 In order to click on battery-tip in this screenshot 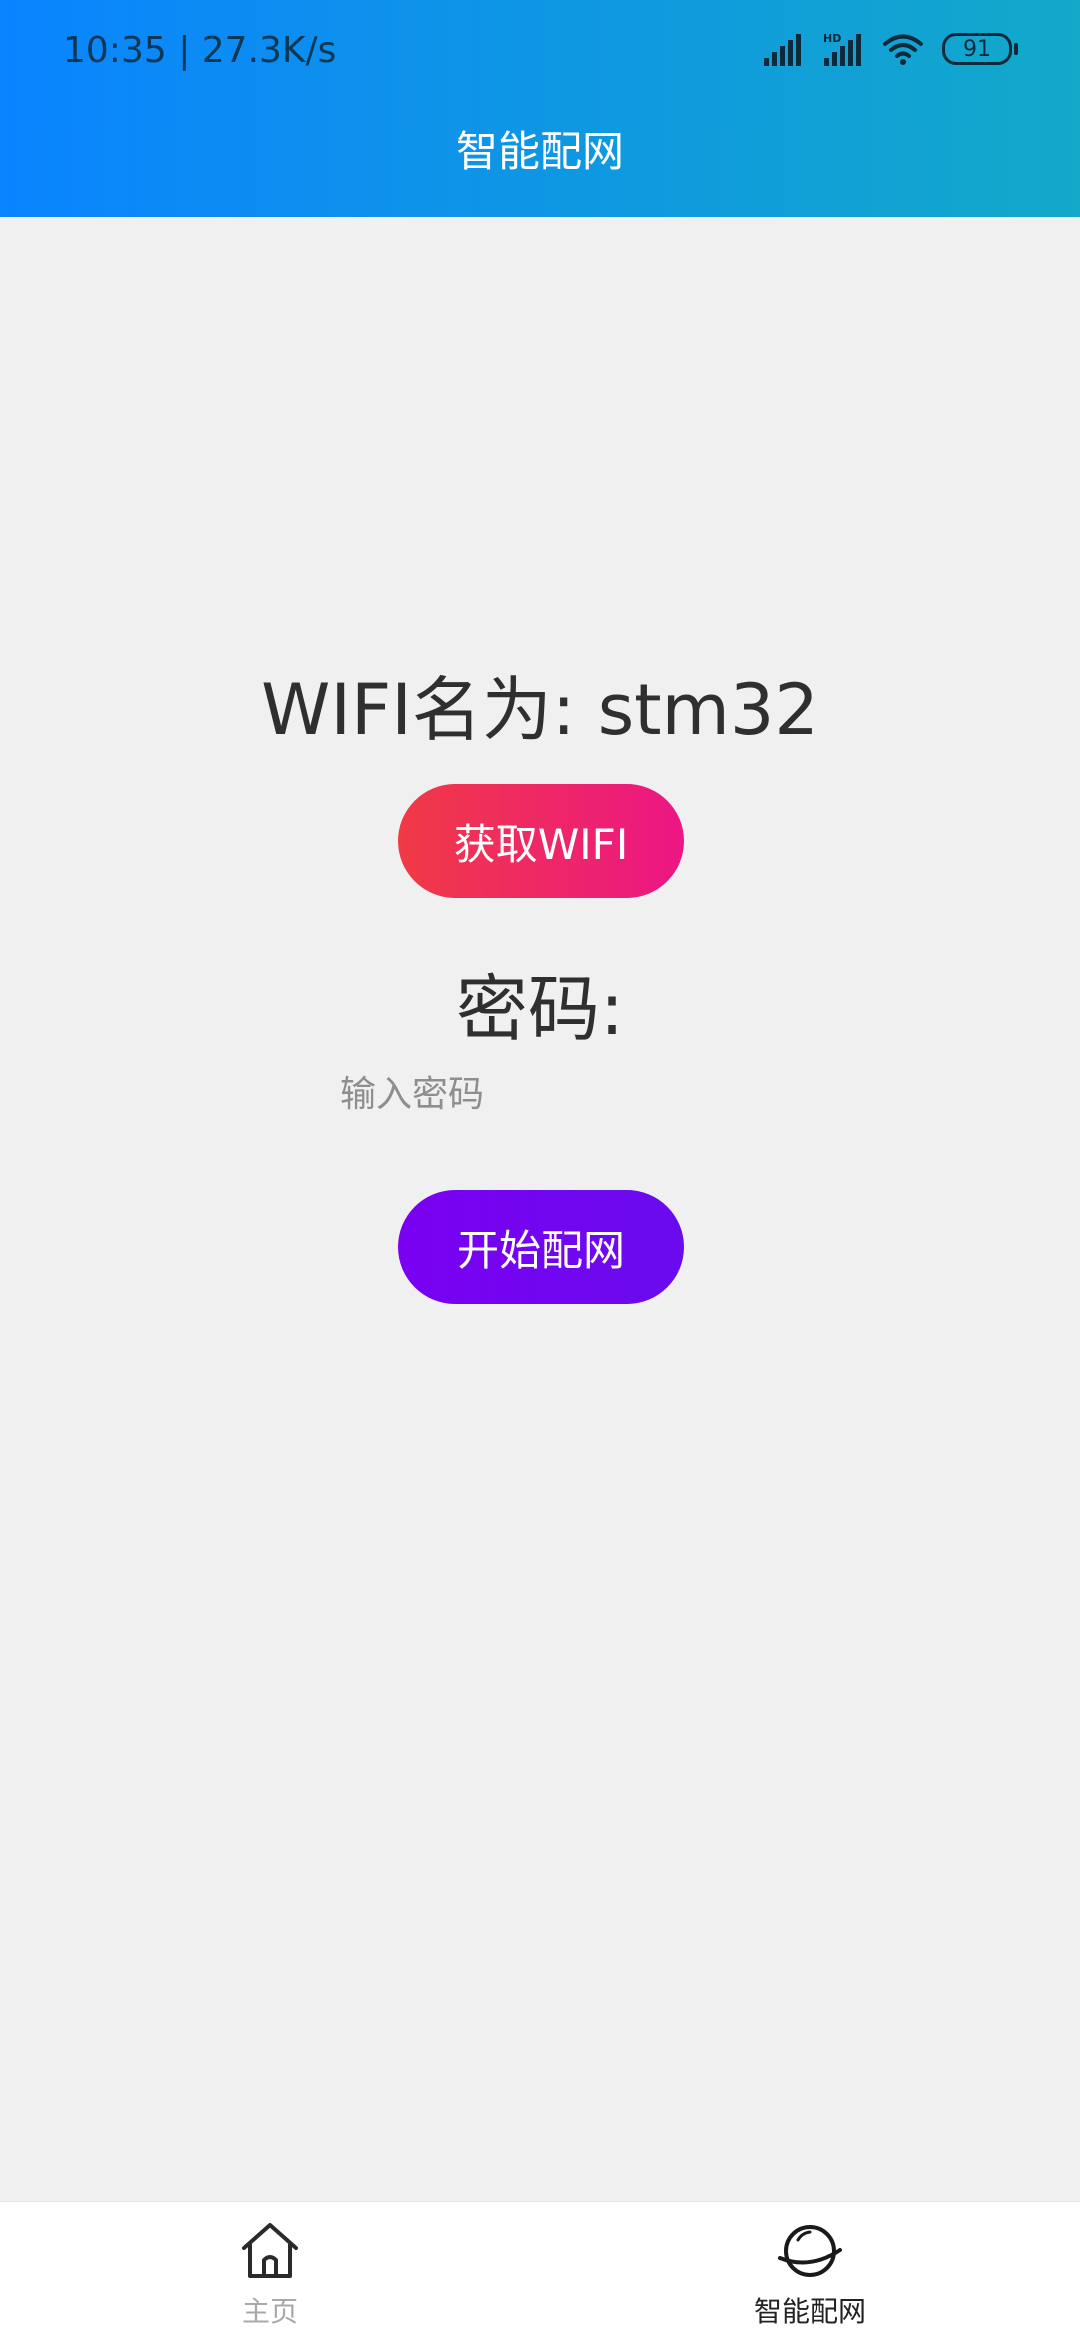, I will do `click(1016, 49)`.